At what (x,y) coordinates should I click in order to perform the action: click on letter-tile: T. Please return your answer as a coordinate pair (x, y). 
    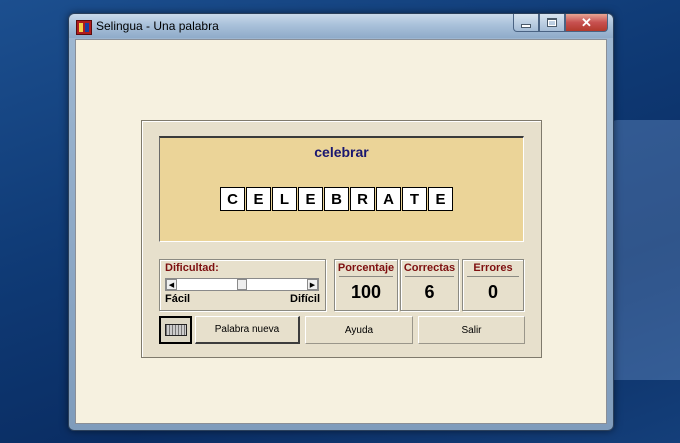
    Looking at the image, I should click on (414, 199).